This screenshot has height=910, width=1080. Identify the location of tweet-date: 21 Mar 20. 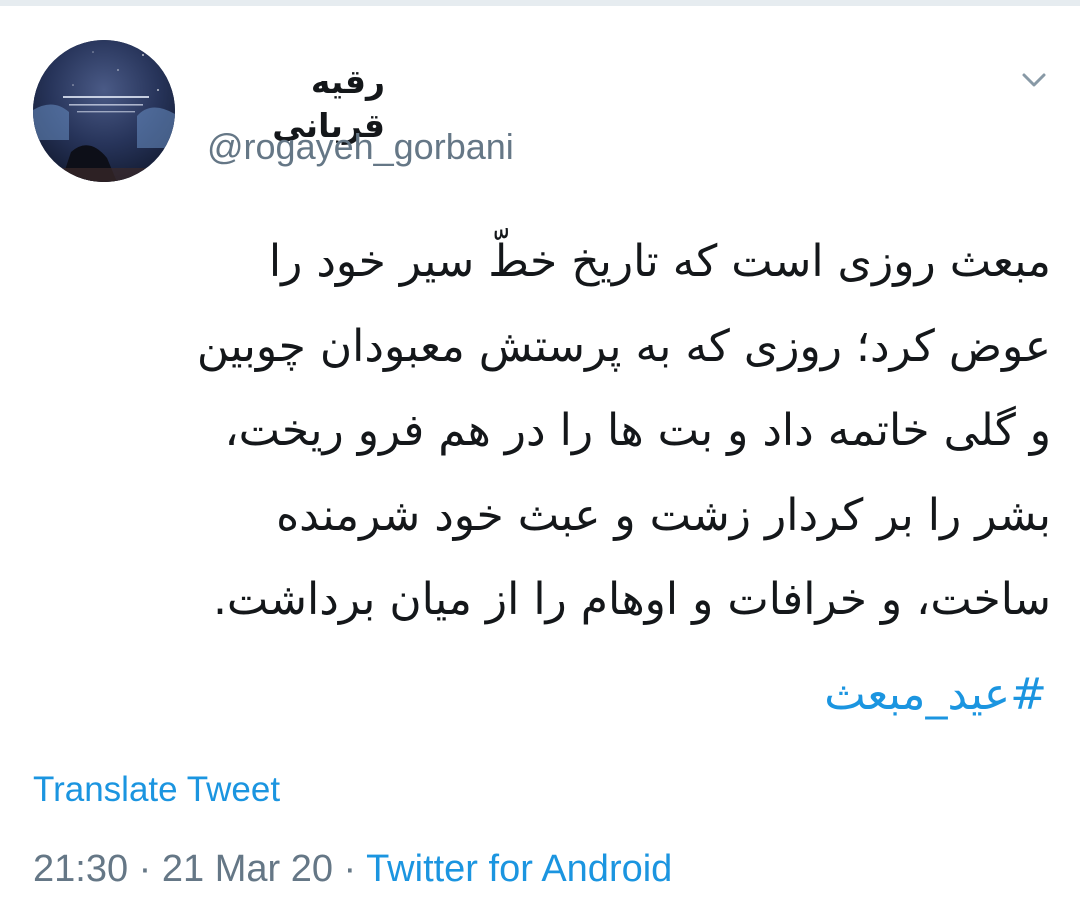
(247, 869).